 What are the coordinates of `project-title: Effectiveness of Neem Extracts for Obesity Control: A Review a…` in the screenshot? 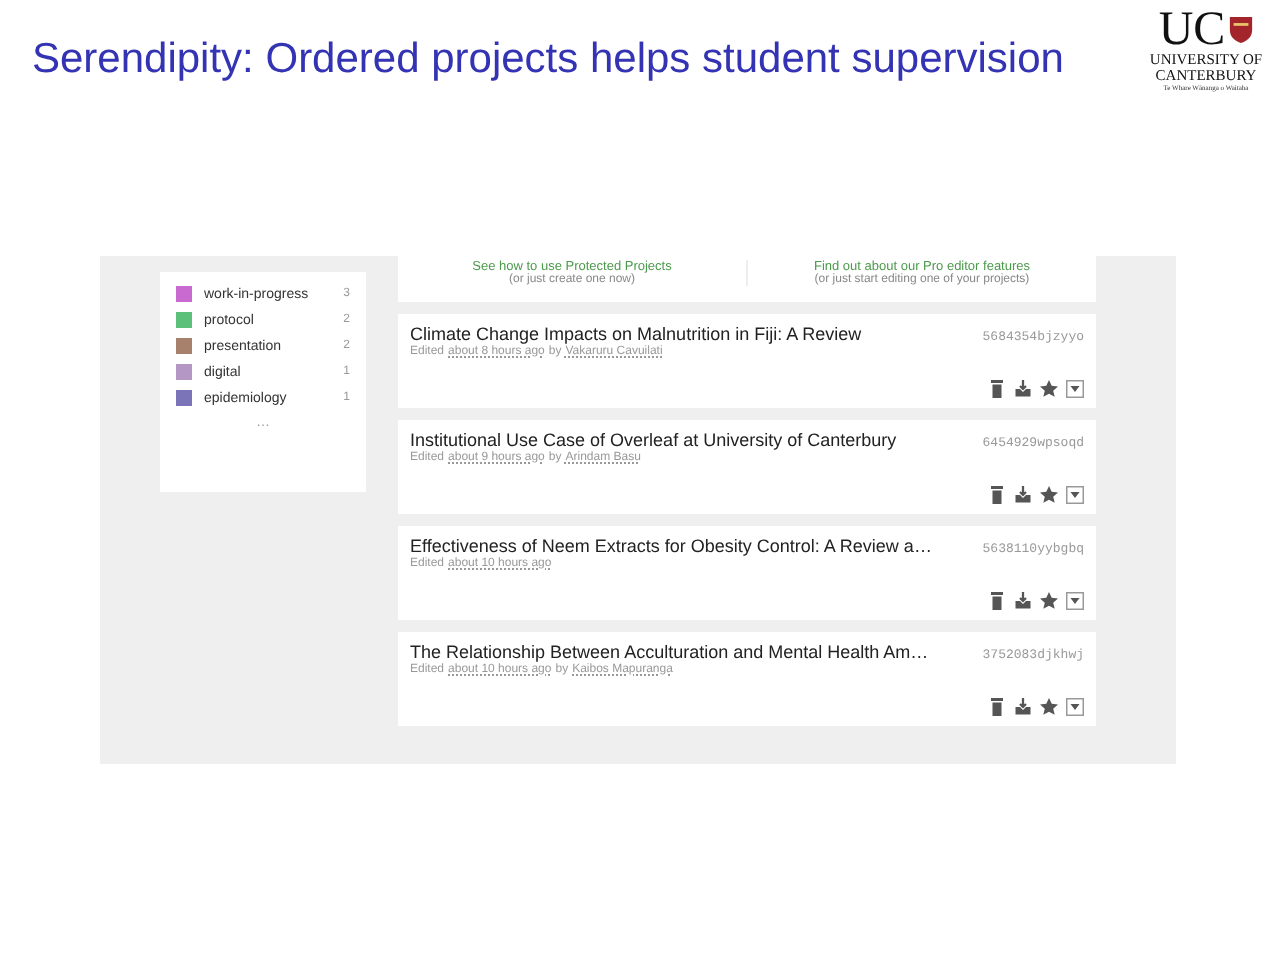 It's located at (671, 546).